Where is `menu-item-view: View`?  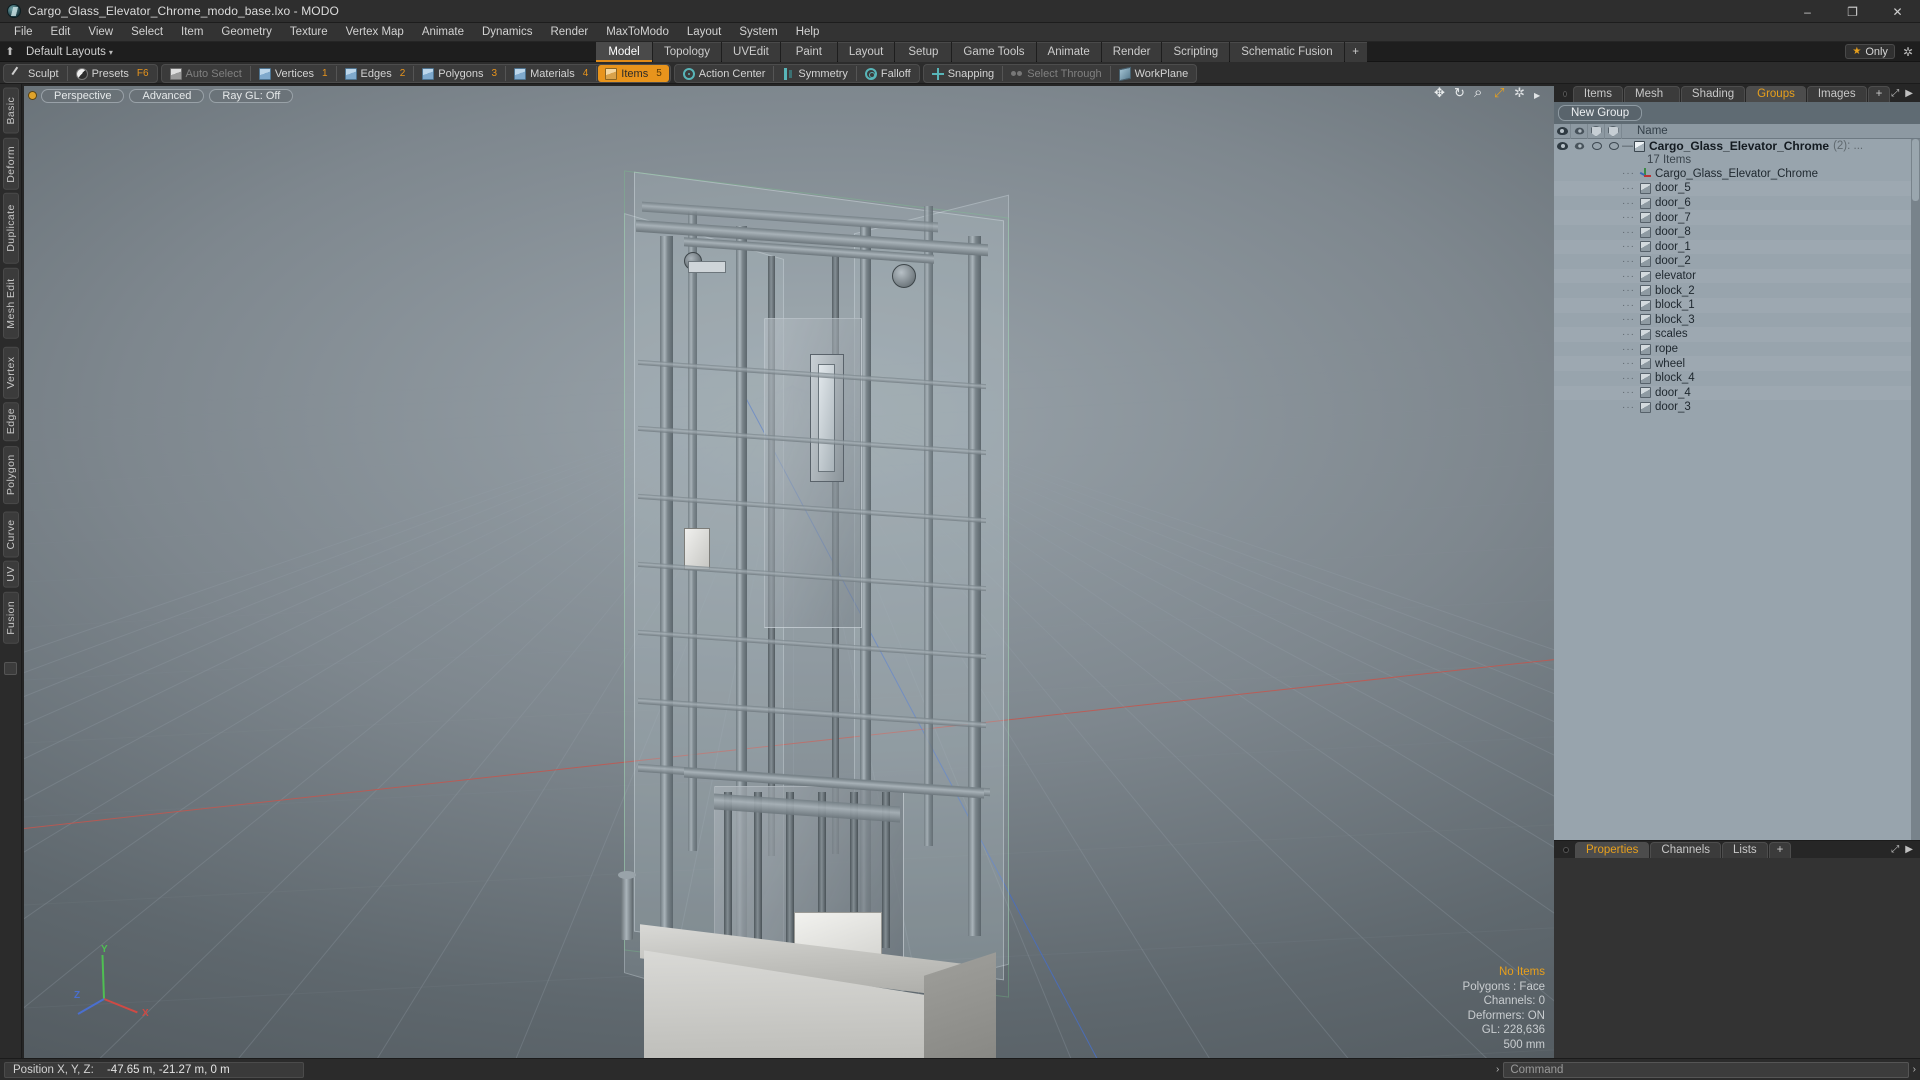
menu-item-view: View is located at coordinates (100, 32).